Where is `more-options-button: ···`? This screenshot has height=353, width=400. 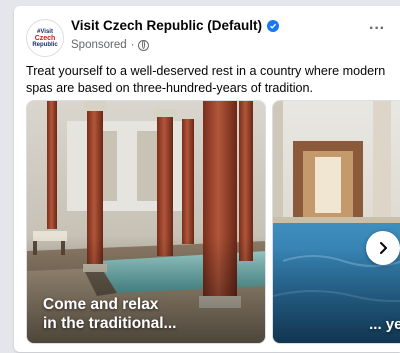
more-options-button: ··· is located at coordinates (377, 29).